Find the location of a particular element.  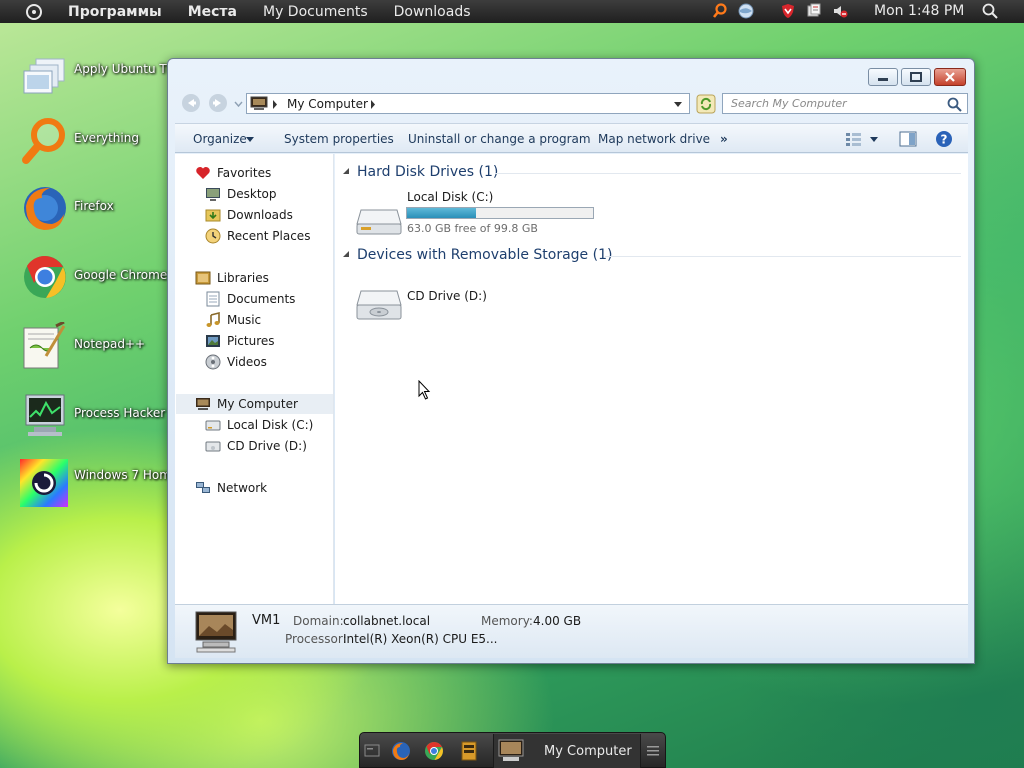

desktop-icon-apply-ubuntu-theme: Apply Ubuntu The is located at coordinates (101, 87).